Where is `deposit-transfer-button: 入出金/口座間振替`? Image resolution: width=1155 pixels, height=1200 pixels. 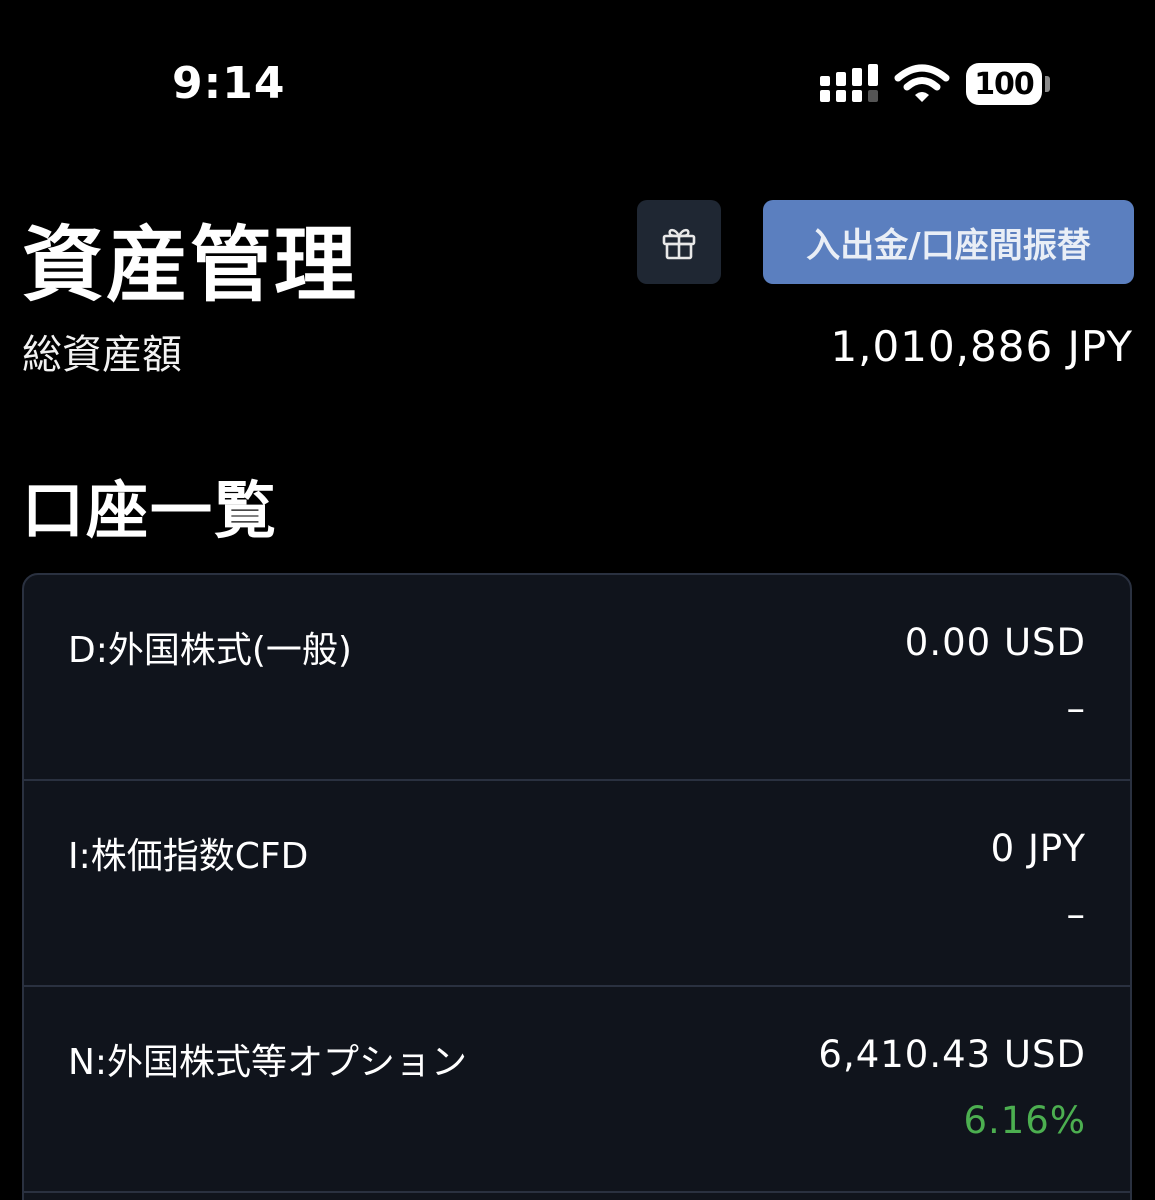 deposit-transfer-button: 入出金/口座間振替 is located at coordinates (948, 242).